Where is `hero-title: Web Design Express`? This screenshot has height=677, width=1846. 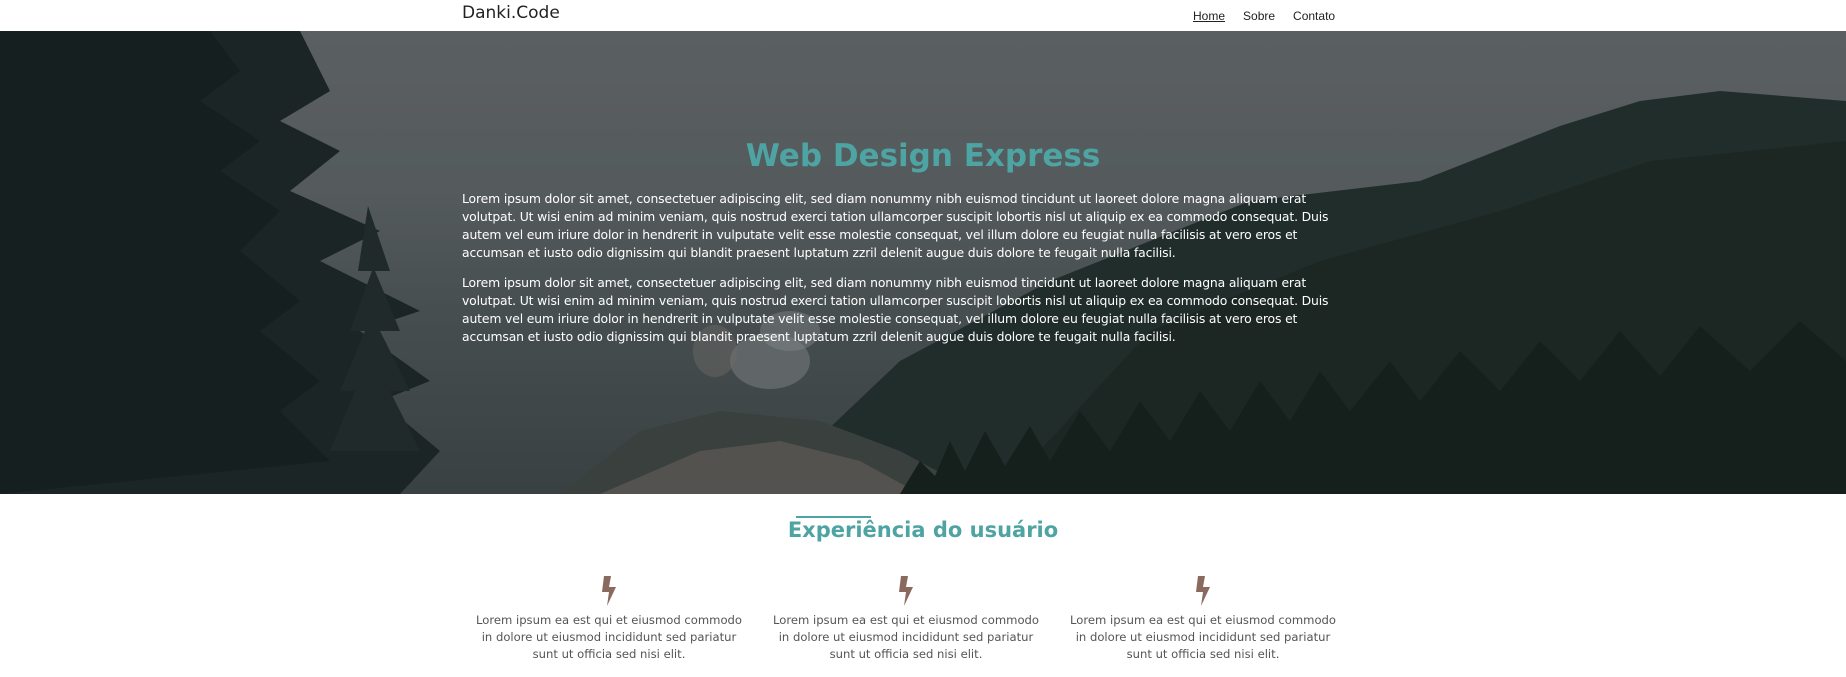 hero-title: Web Design Express is located at coordinates (923, 156).